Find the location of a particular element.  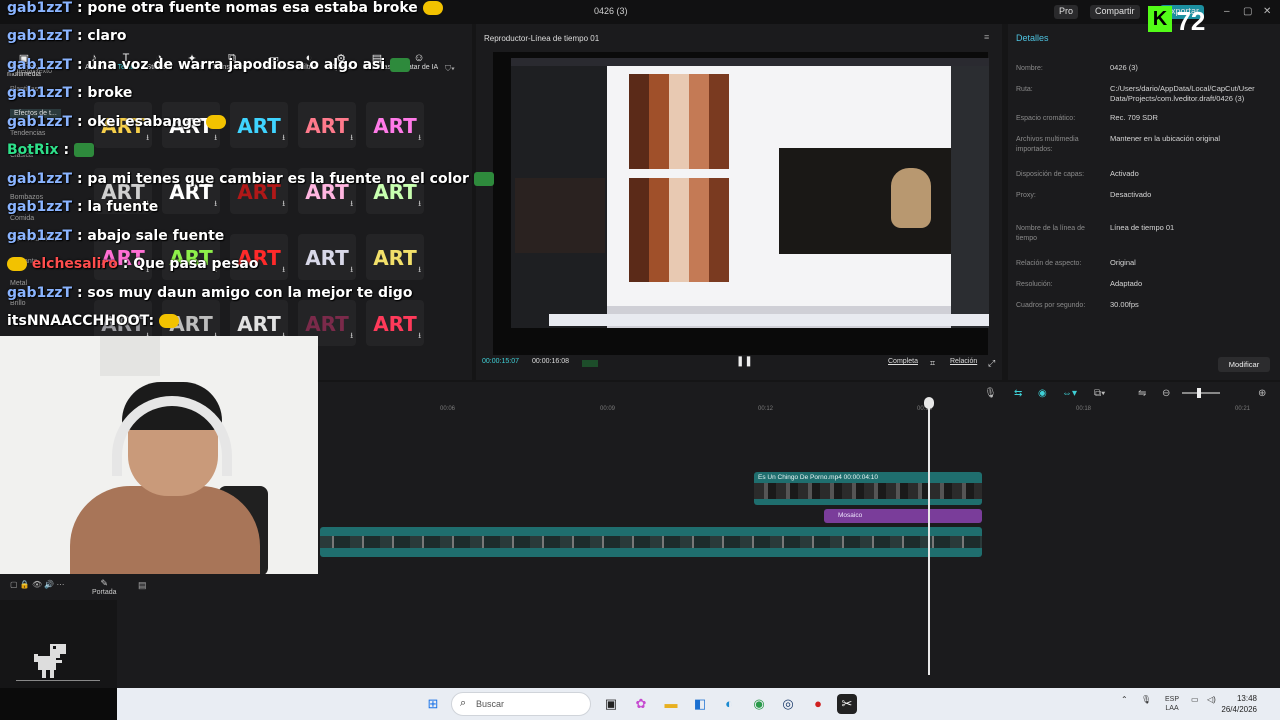

preview-member-list is located at coordinates (970, 197).